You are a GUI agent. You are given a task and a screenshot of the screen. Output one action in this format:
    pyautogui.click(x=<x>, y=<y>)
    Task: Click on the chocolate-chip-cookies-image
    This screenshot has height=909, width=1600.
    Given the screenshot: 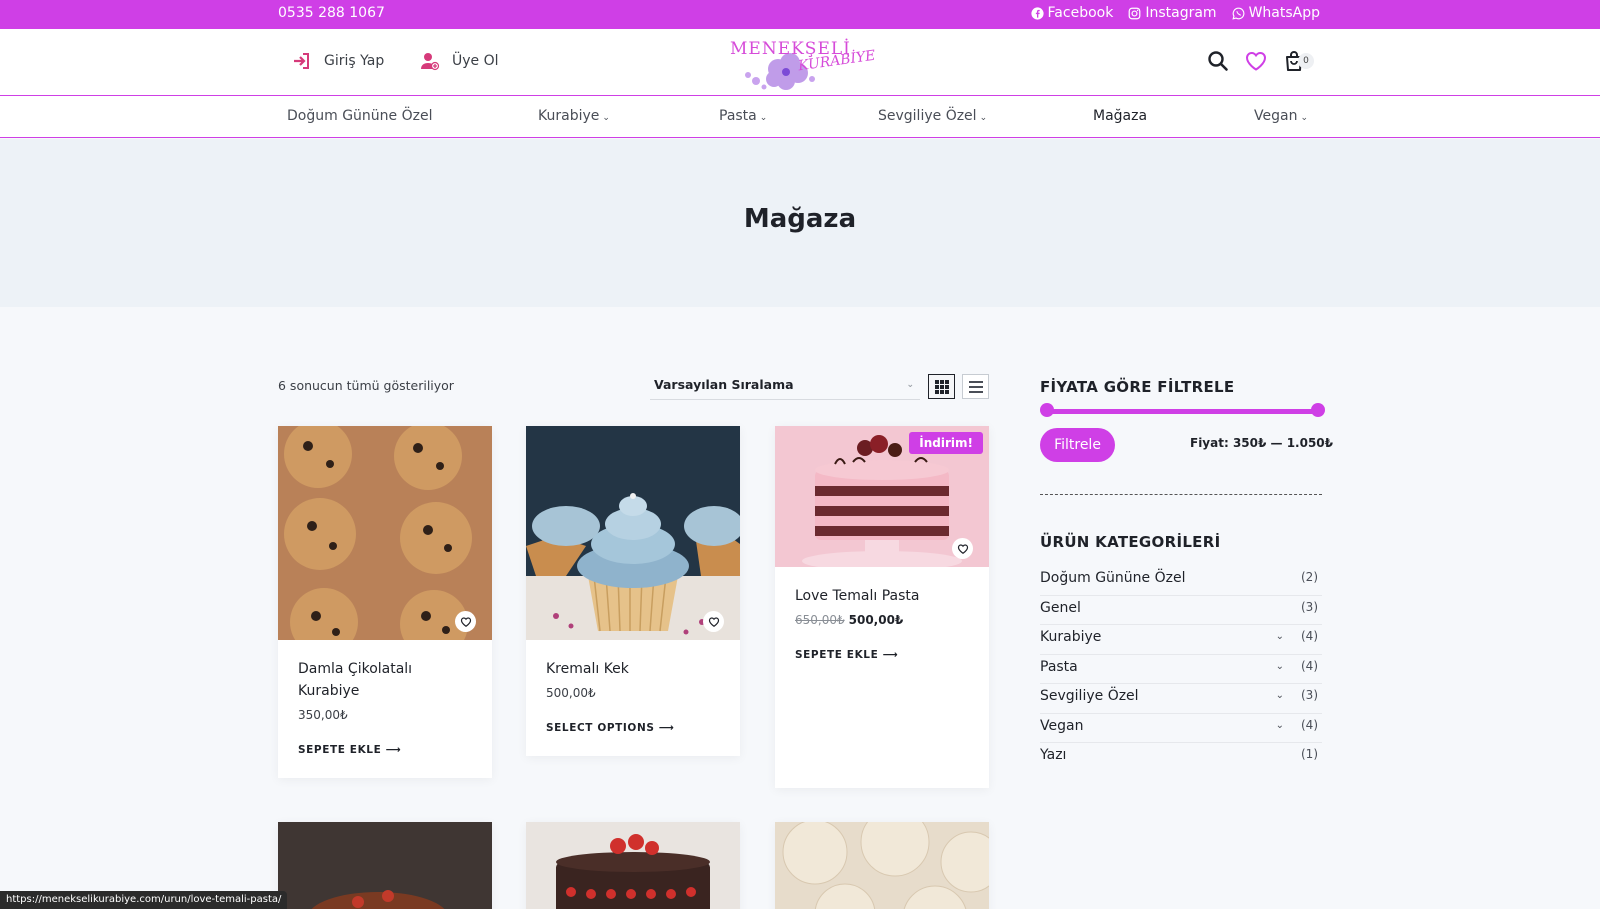 What is the action you would take?
    pyautogui.click(x=385, y=533)
    